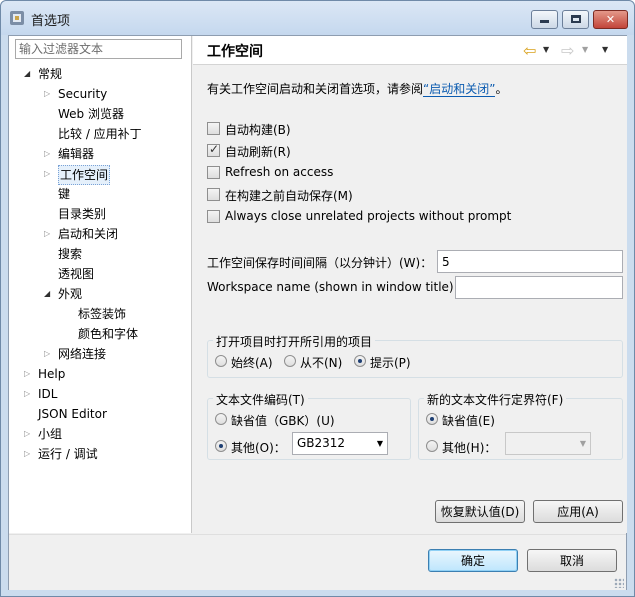  I want to click on encoding-combo-value: GB2312, so click(321, 443).